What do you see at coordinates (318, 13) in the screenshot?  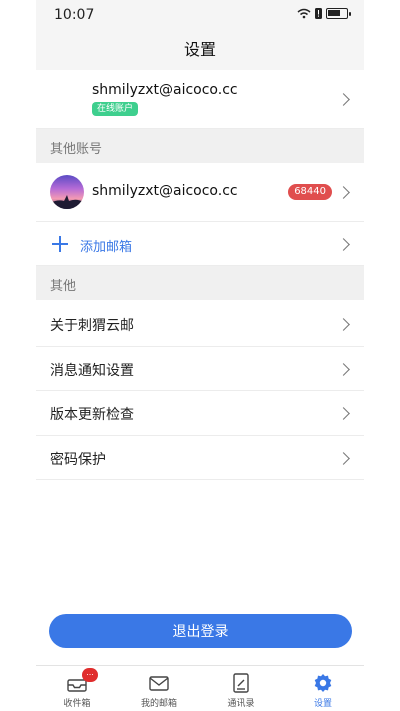 I see `alert-icon` at bounding box center [318, 13].